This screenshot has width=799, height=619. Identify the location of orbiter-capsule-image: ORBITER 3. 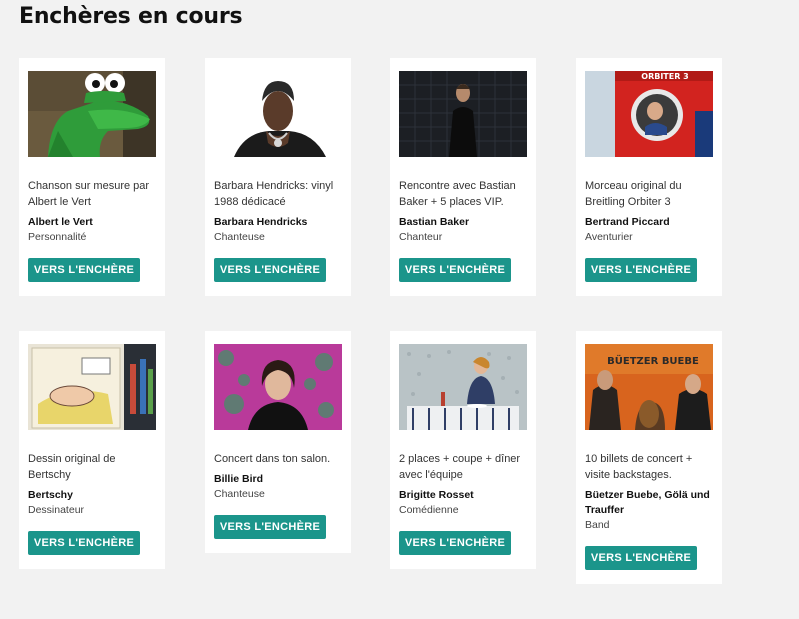
(649, 114).